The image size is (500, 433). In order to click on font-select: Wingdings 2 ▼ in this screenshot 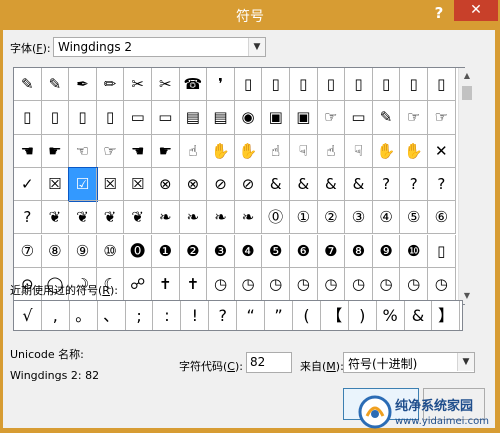, I will do `click(159, 47)`.